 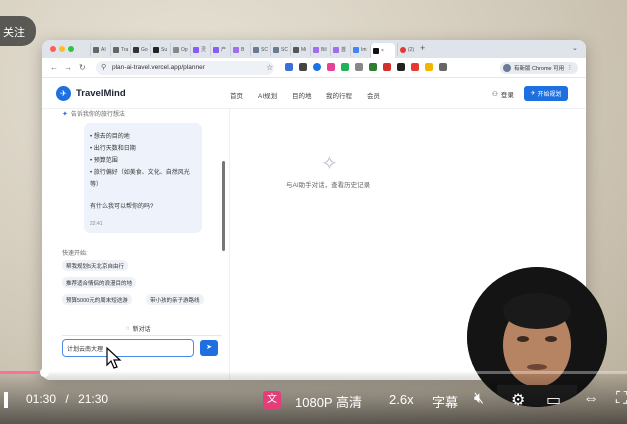 I want to click on progress-bar, so click(x=313, y=372).